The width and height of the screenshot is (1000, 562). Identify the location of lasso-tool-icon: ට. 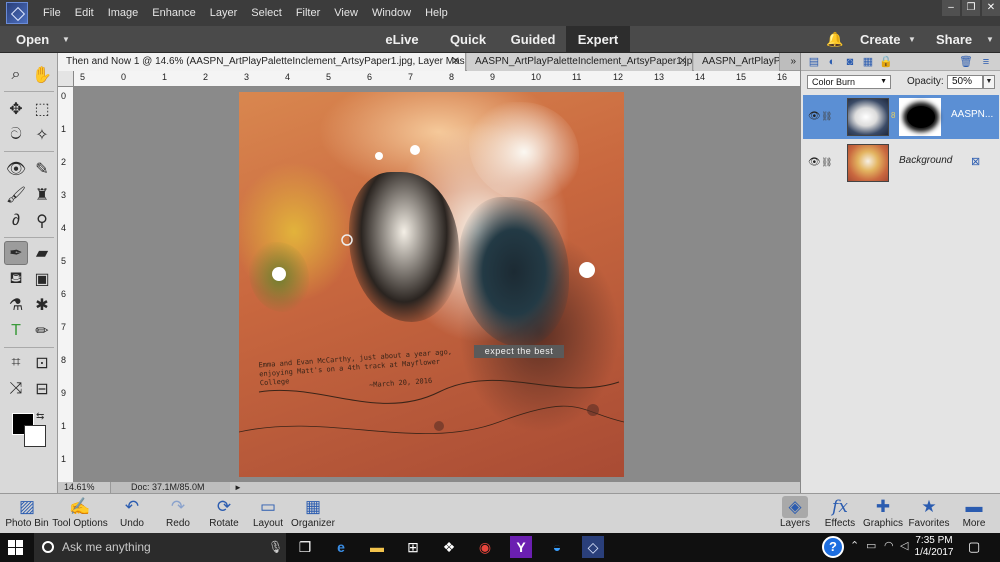
(16, 135).